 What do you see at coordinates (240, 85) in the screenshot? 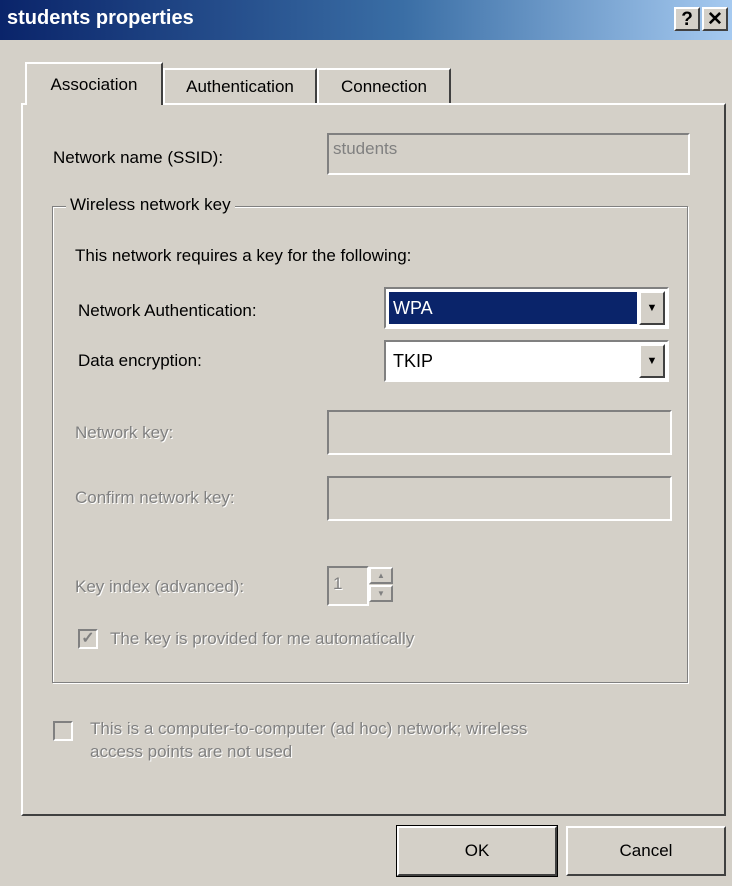
I see `tab-authentication: Authentication` at bounding box center [240, 85].